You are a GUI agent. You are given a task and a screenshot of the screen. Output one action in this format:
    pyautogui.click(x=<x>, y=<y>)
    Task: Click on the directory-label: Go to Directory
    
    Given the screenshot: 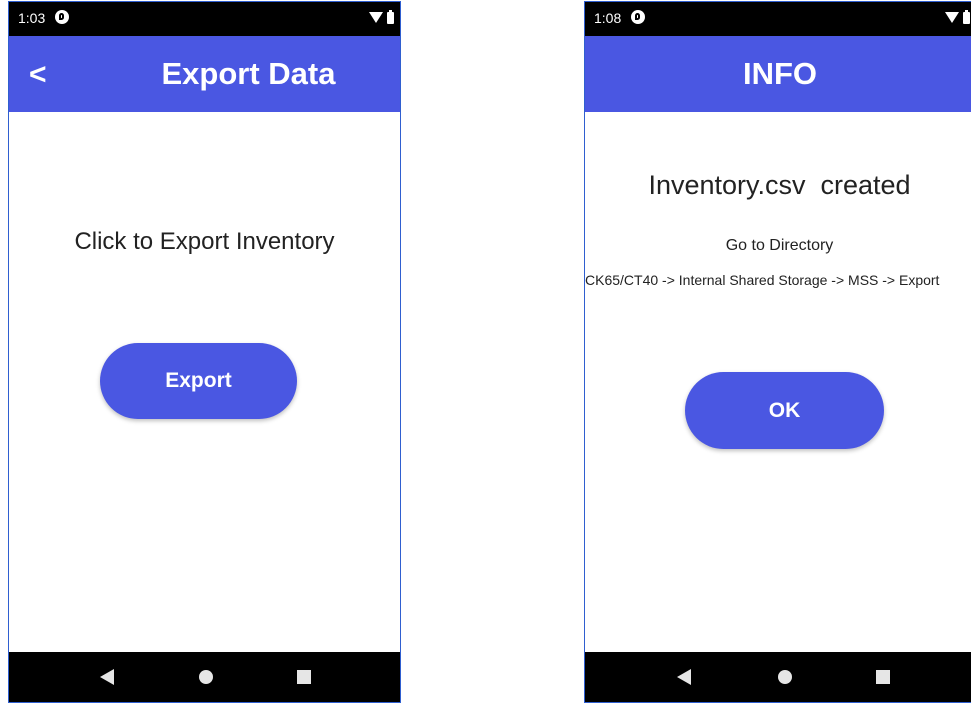 What is the action you would take?
    pyautogui.click(x=779, y=245)
    